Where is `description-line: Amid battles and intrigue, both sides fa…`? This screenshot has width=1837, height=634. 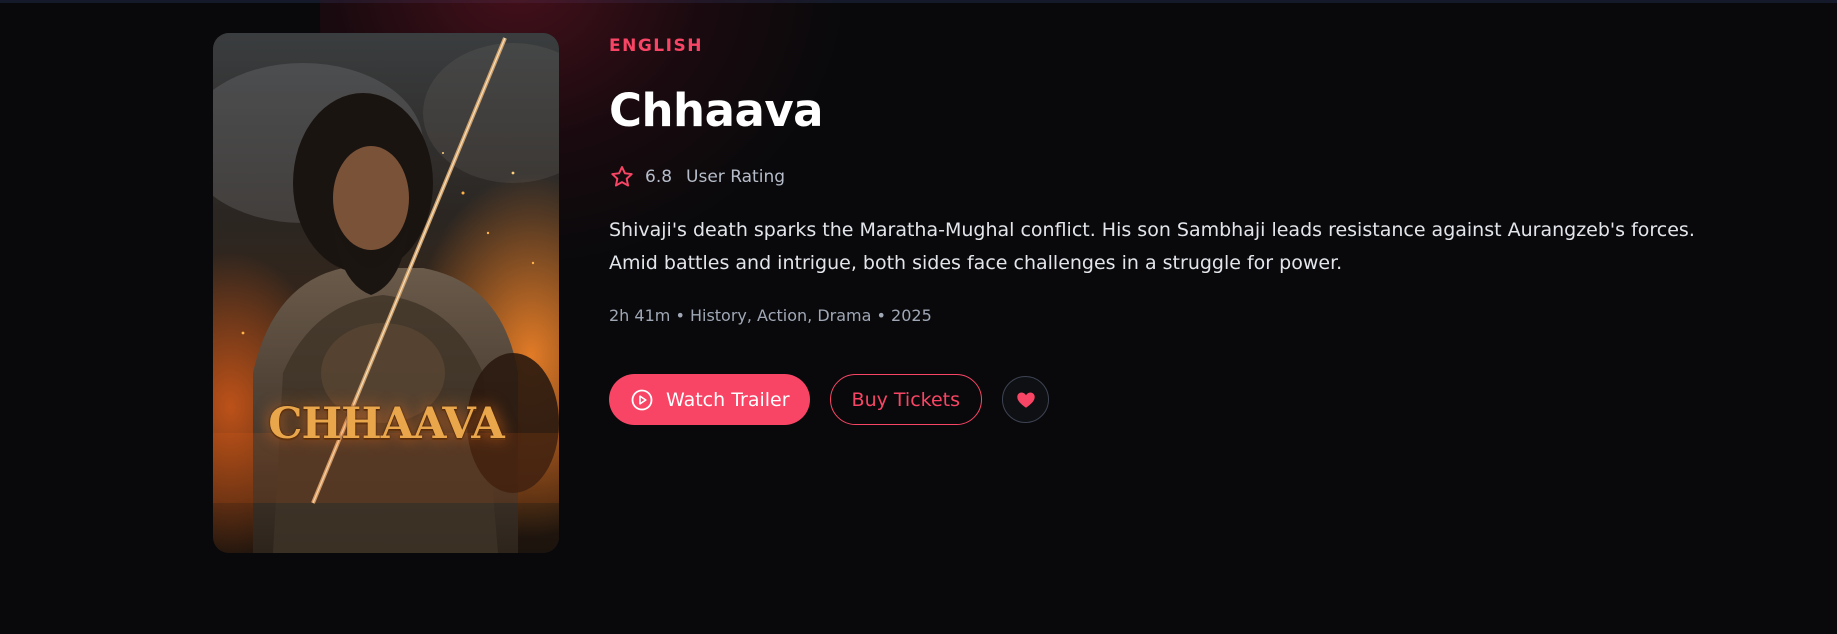
description-line: Amid battles and intrigue, both sides fa… is located at coordinates (976, 263).